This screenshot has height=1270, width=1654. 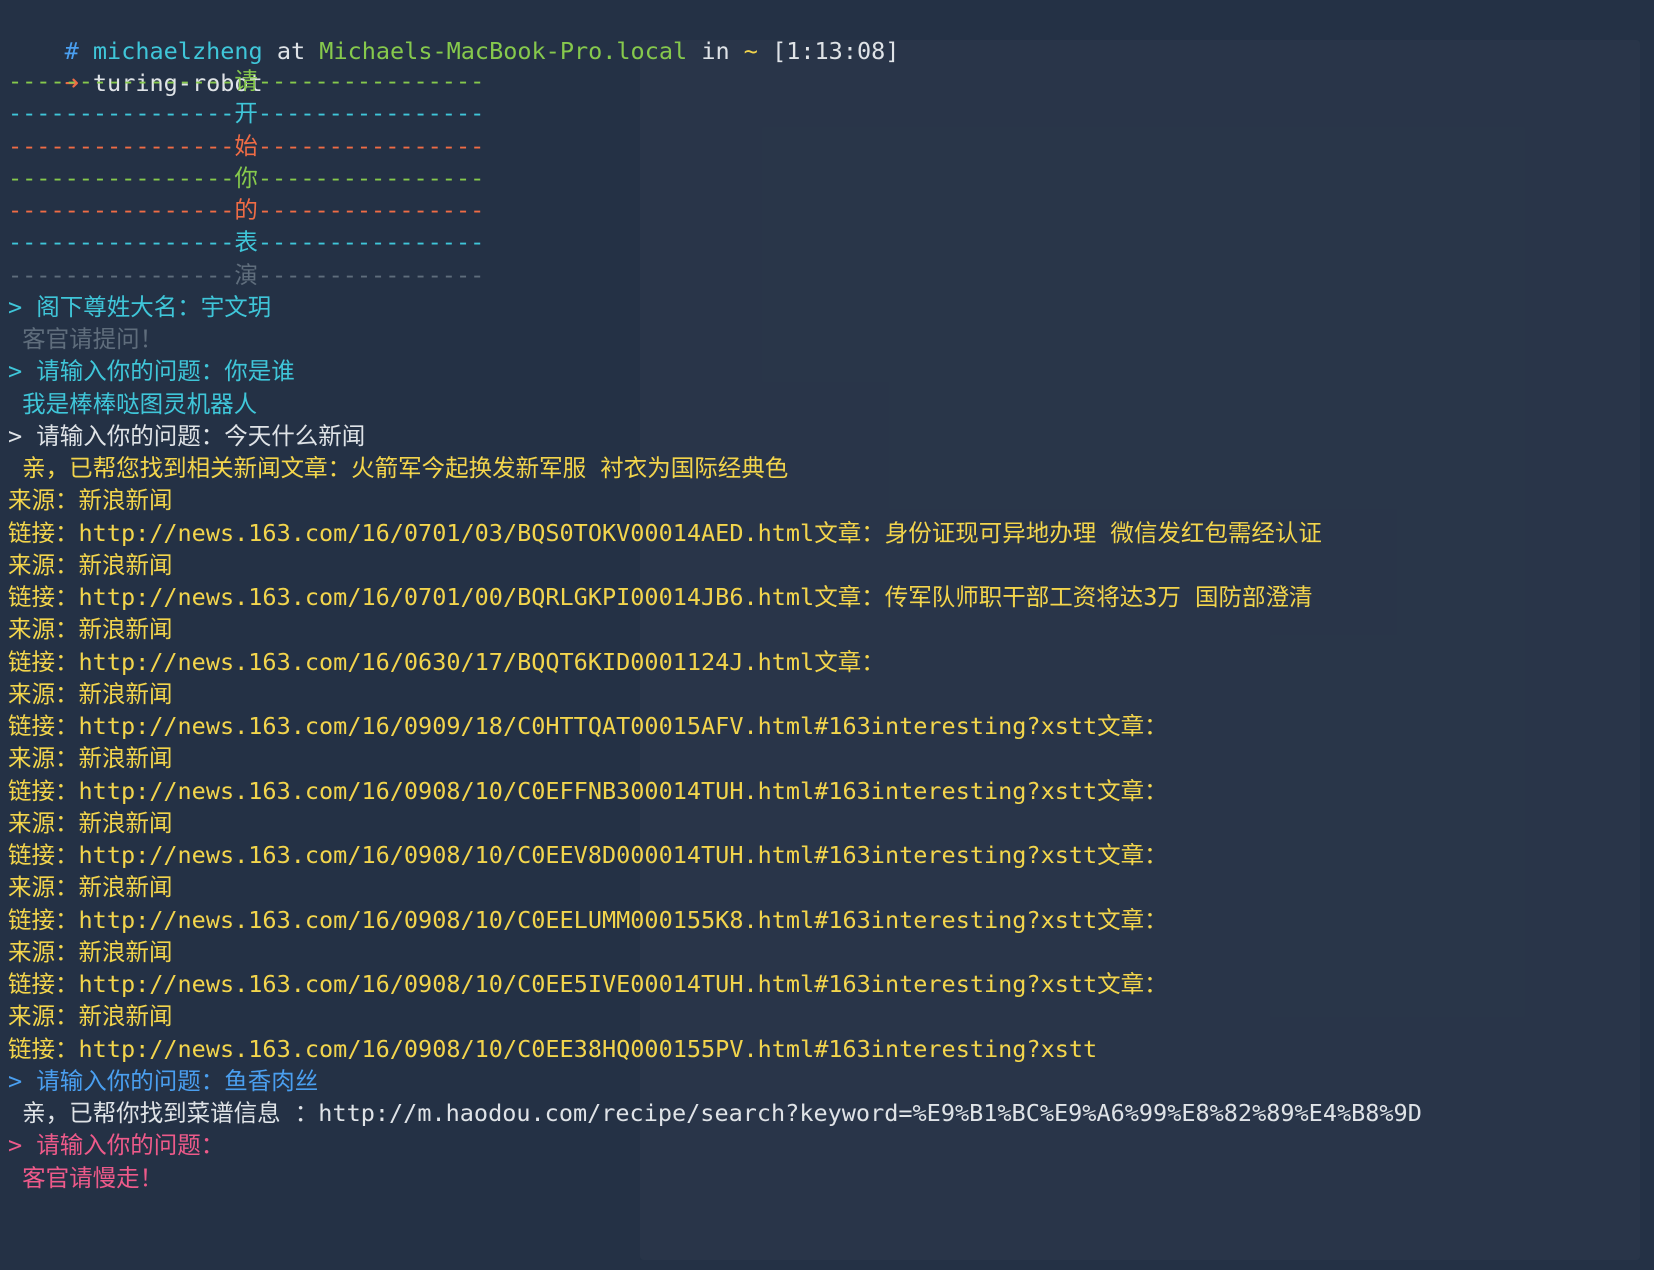 I want to click on banner-line-2: ----------------开----------------, so click(x=246, y=113).